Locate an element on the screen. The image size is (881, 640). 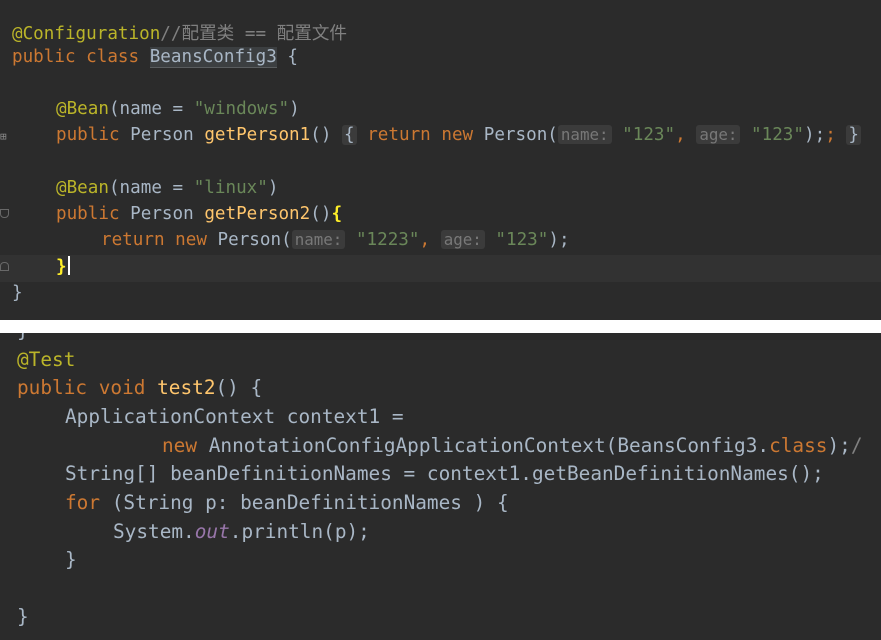
fold-collapse-icon is located at coordinates (4, 213).